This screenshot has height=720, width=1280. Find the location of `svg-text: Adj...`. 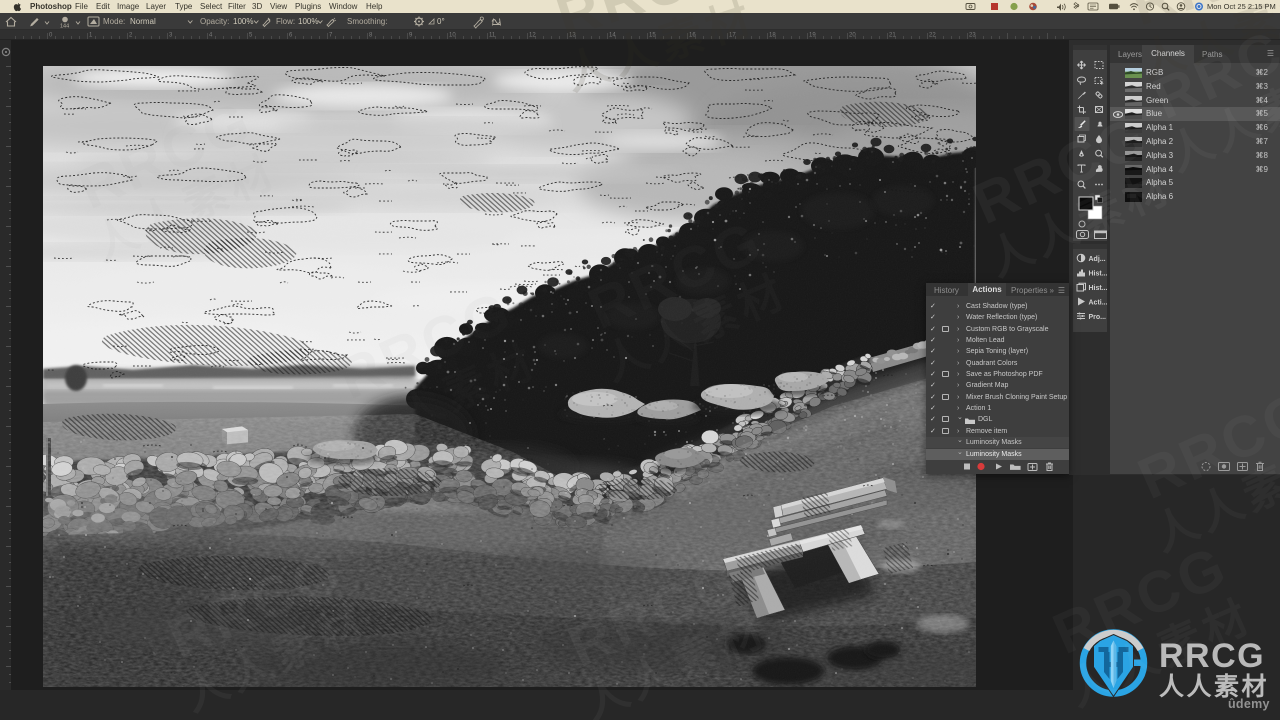

svg-text: Adj... is located at coordinates (1097, 259).